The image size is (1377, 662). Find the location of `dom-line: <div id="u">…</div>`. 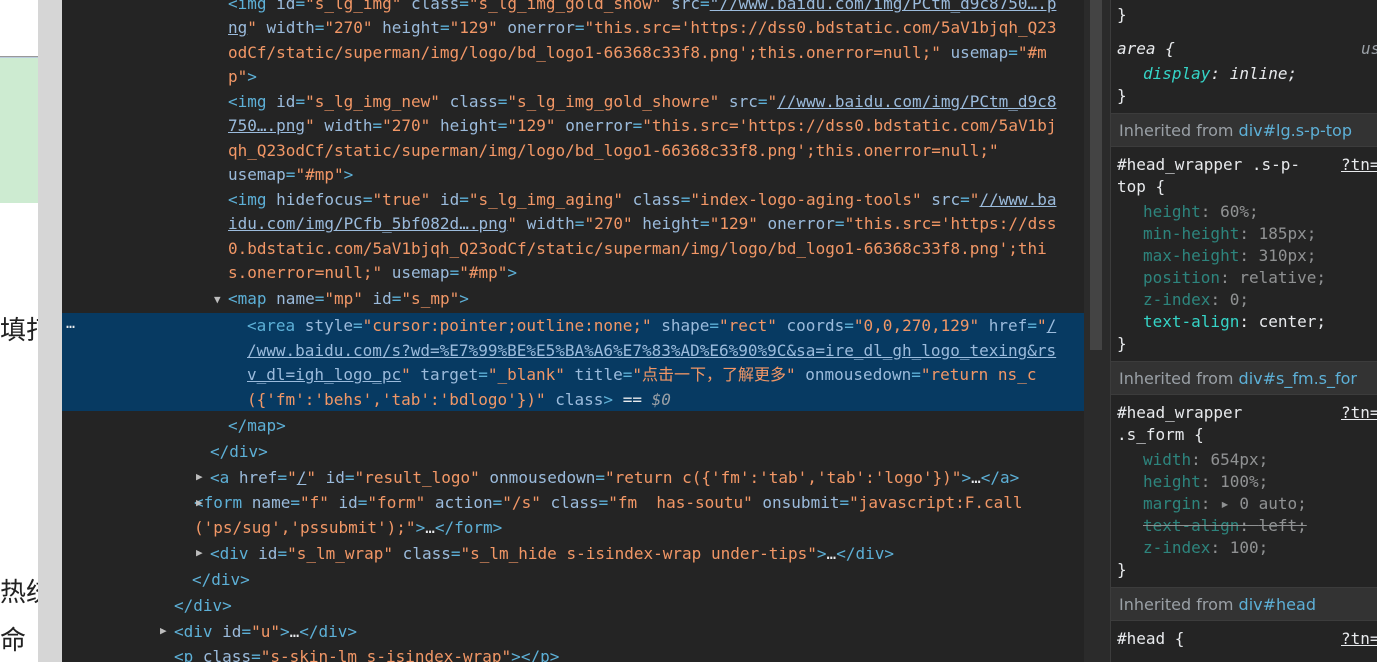

dom-line: <div id="u">…</div> is located at coordinates (265, 632).